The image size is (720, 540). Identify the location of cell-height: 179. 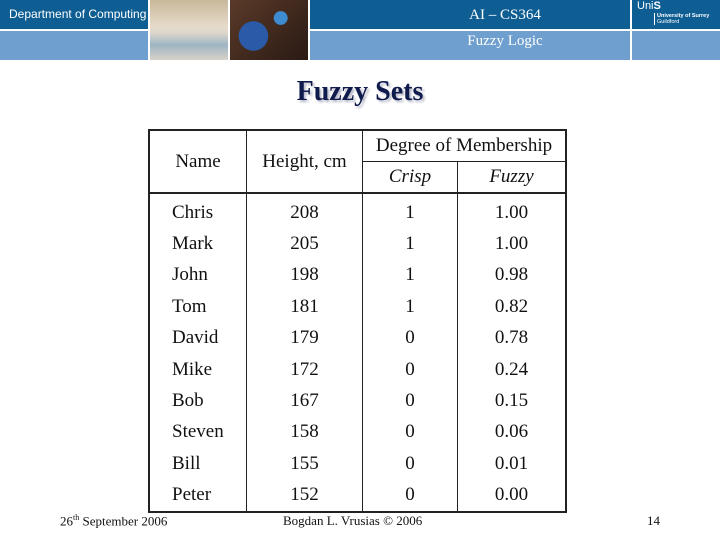
(304, 338).